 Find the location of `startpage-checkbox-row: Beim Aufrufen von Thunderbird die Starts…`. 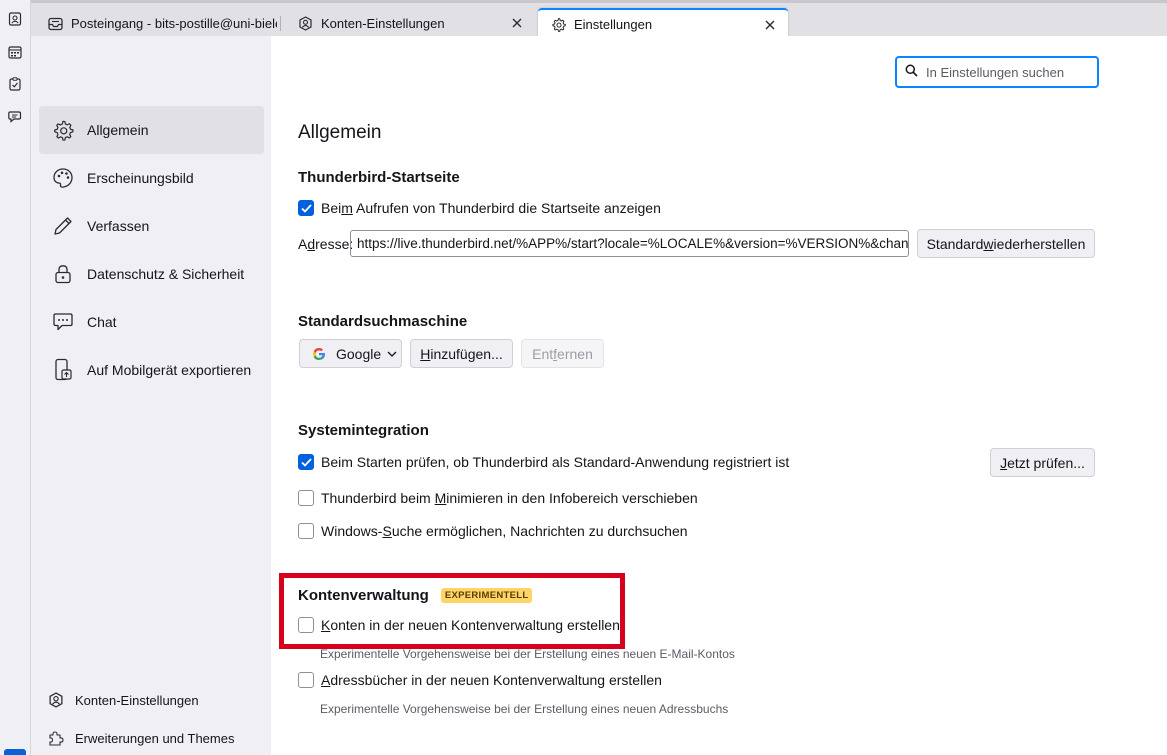

startpage-checkbox-row: Beim Aufrufen von Thunderbird die Starts… is located at coordinates (479, 208).